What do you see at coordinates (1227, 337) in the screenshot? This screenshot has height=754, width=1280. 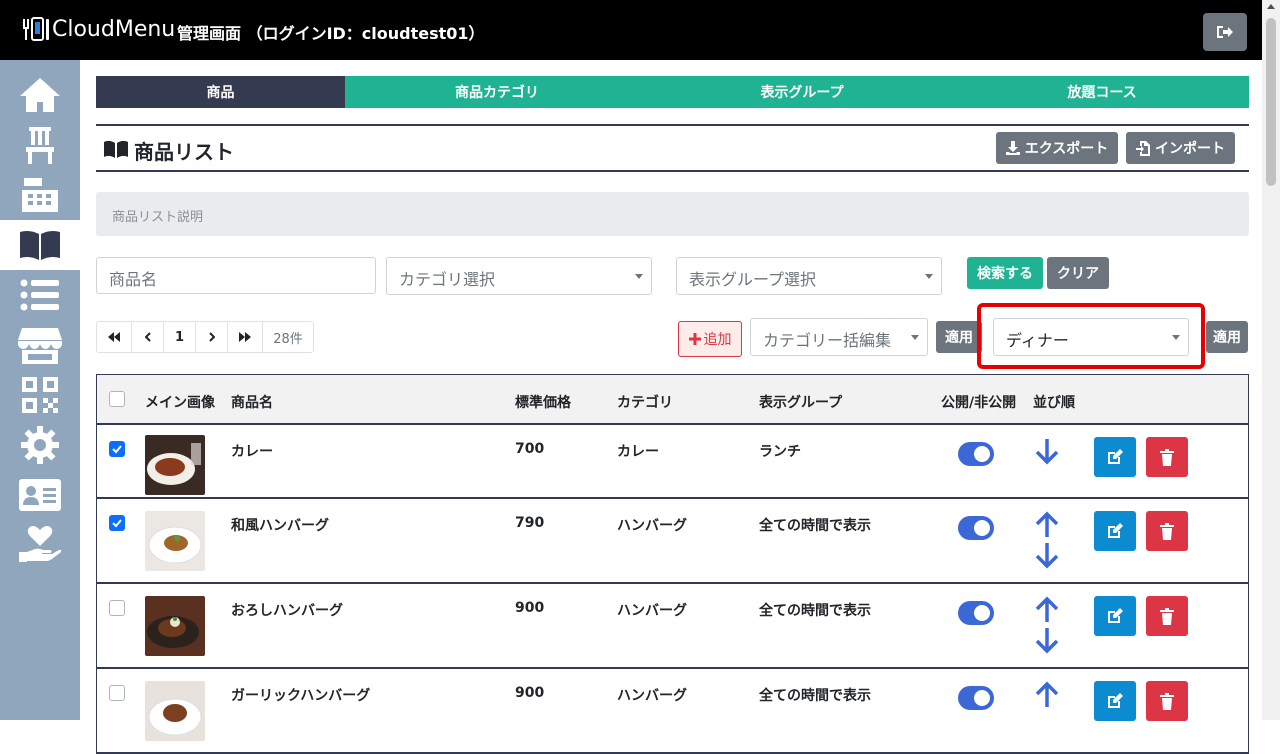 I see `apply-group-button: 適用` at bounding box center [1227, 337].